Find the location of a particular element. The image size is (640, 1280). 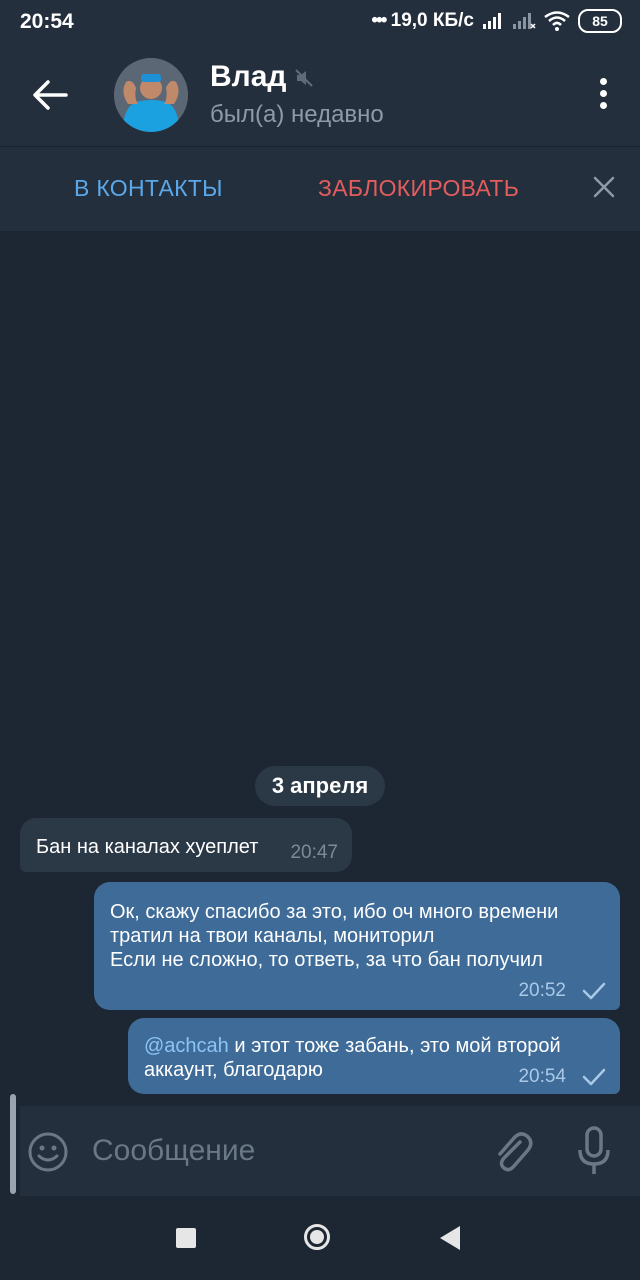

mute-icon is located at coordinates (304, 78).